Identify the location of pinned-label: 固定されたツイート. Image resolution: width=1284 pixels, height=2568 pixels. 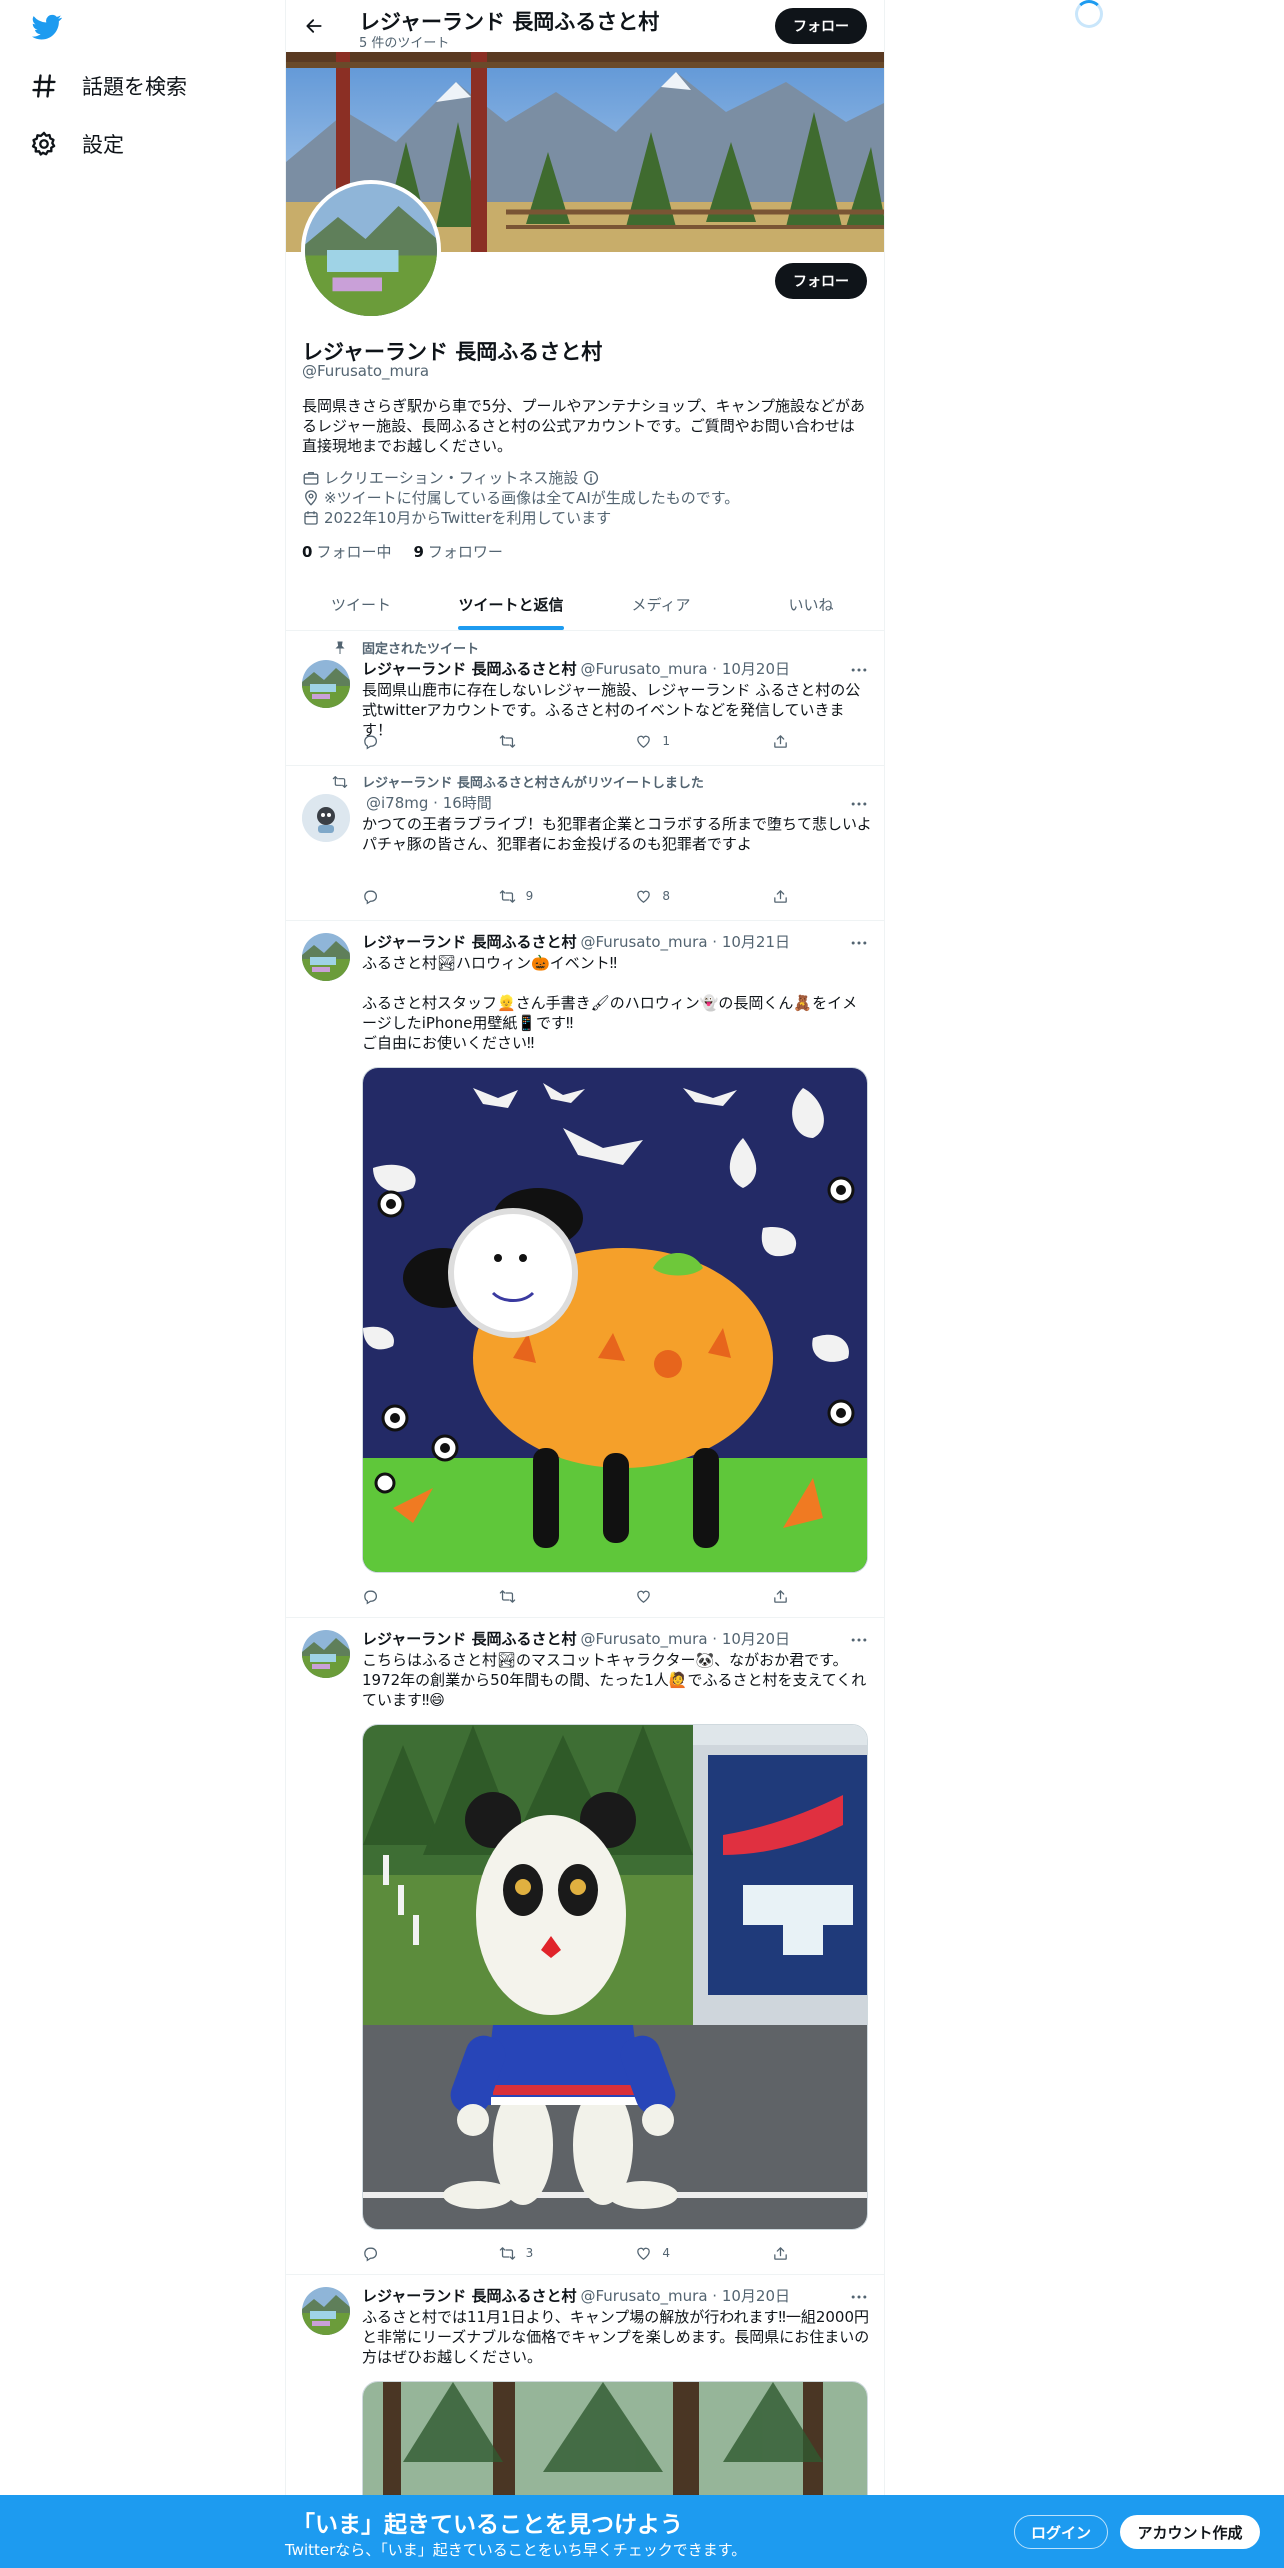
(405, 647).